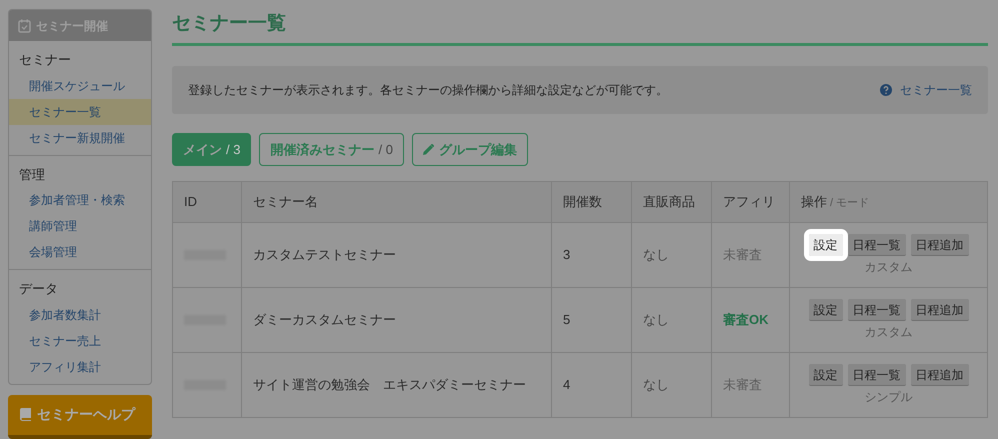  Describe the element at coordinates (80, 252) in the screenshot. I see `sidebar-item: 会場管理` at that location.